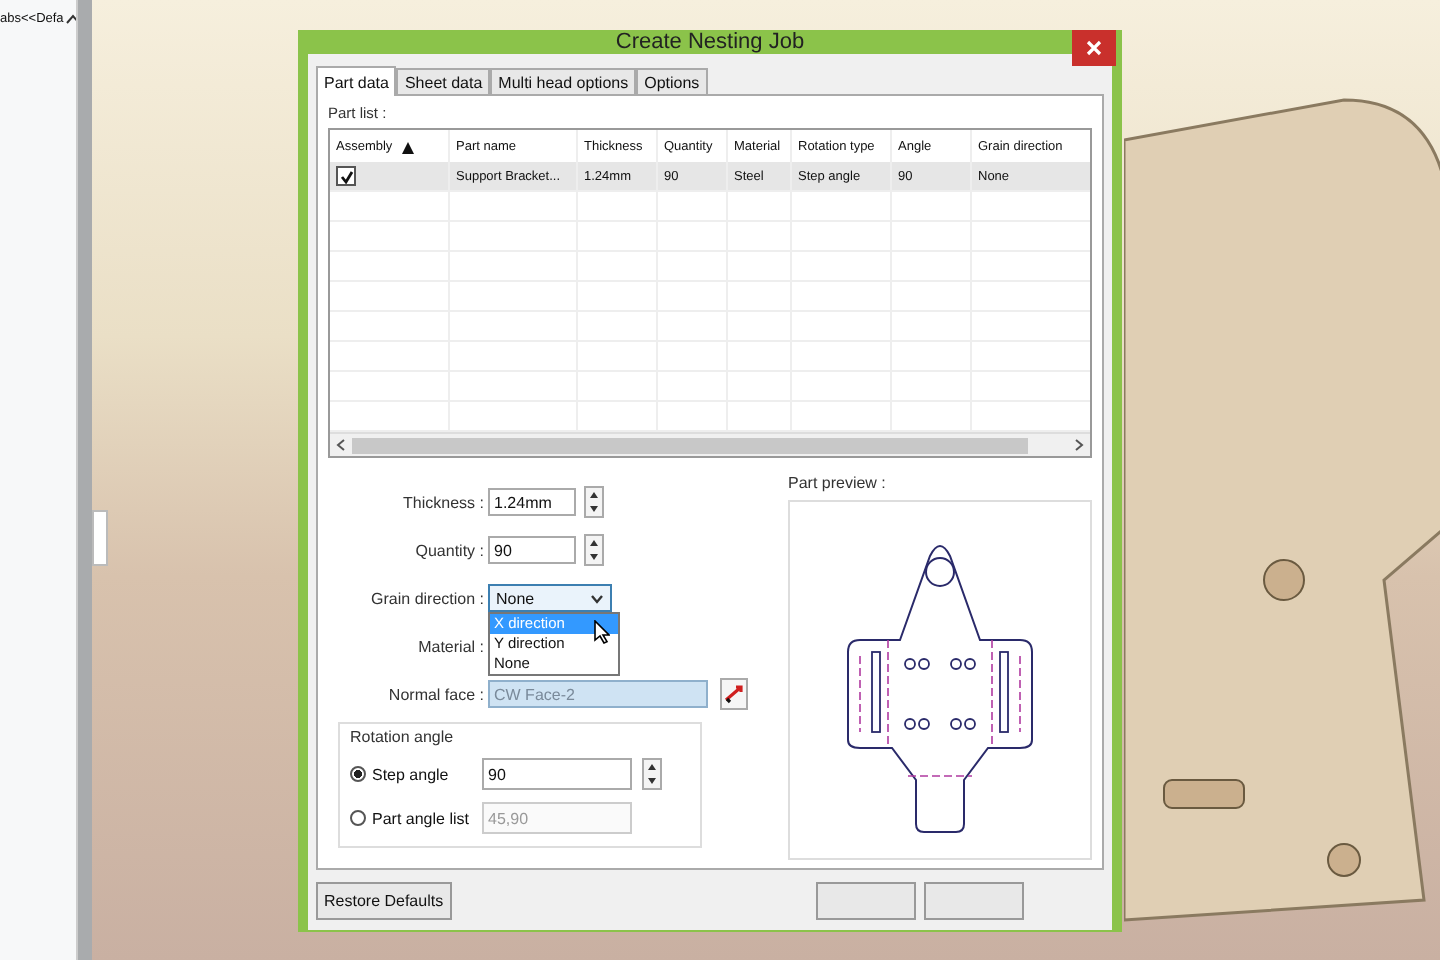  What do you see at coordinates (70, 18) in the screenshot?
I see `caret-icon` at bounding box center [70, 18].